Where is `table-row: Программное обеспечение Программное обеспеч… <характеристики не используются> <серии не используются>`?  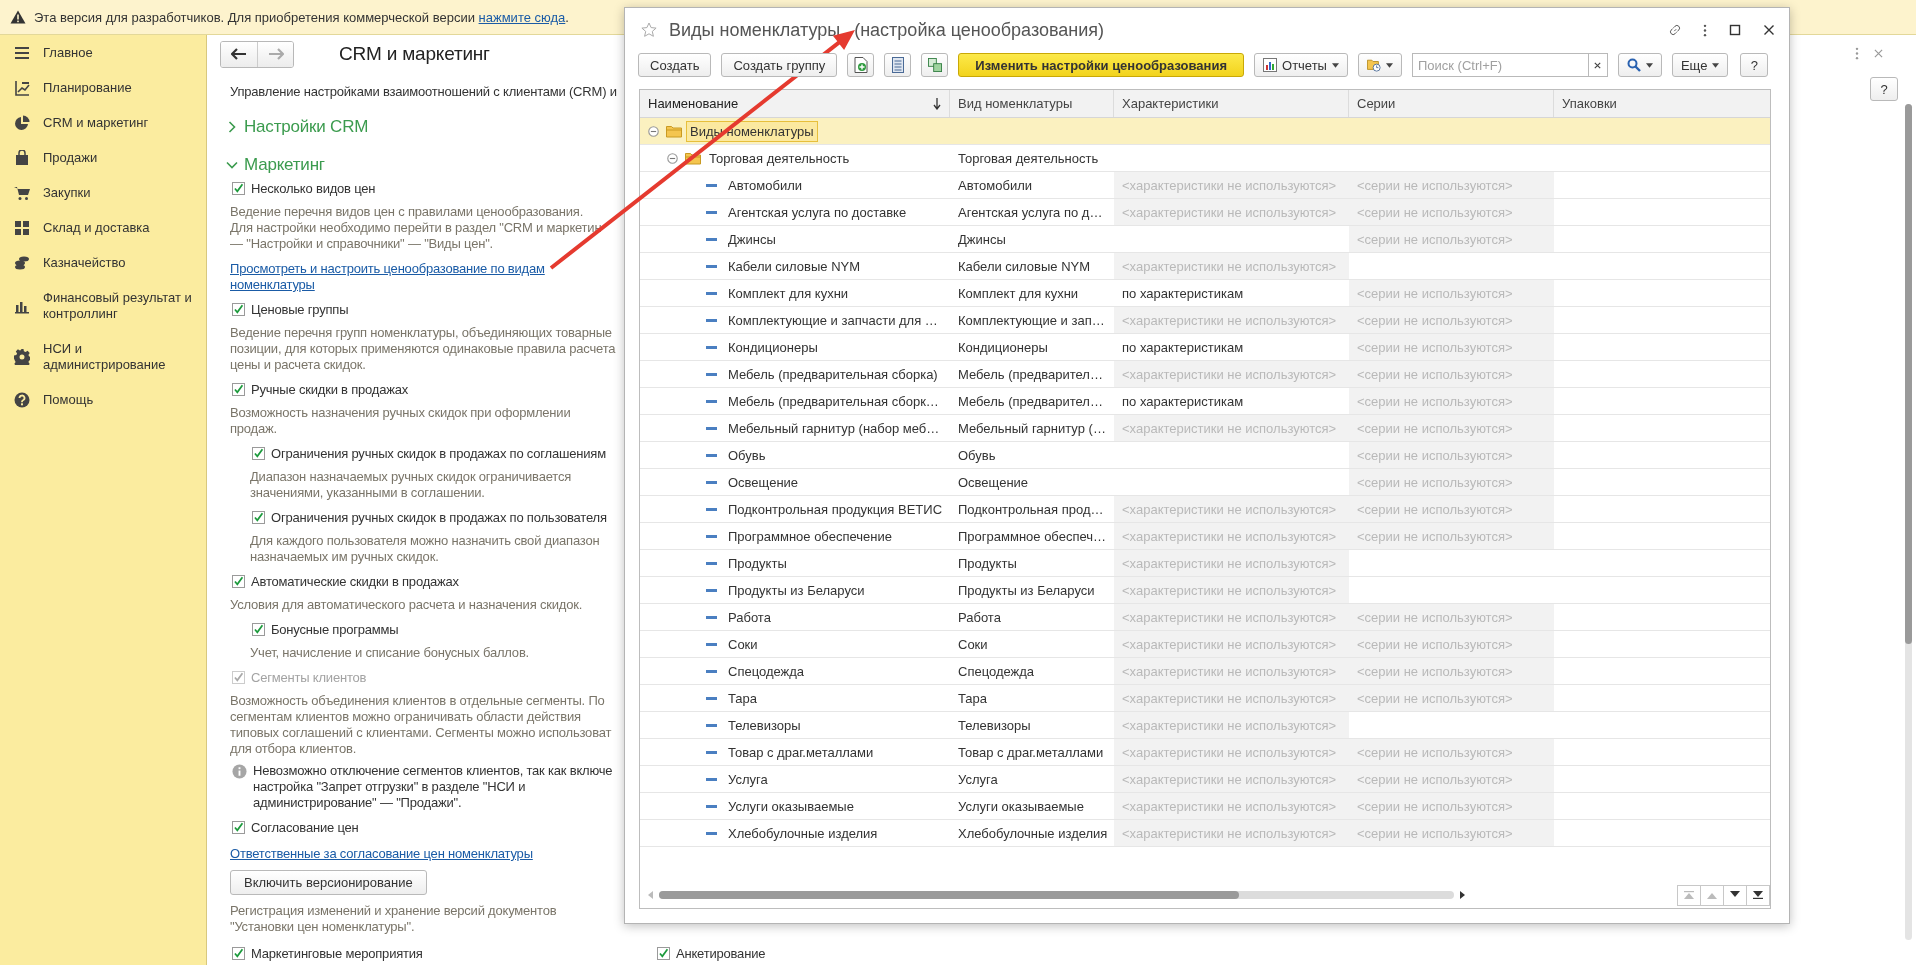
table-row: Программное обеспечение Программное обеспеч… <характеристики не используются> <серии не используются> is located at coordinates (1205, 536).